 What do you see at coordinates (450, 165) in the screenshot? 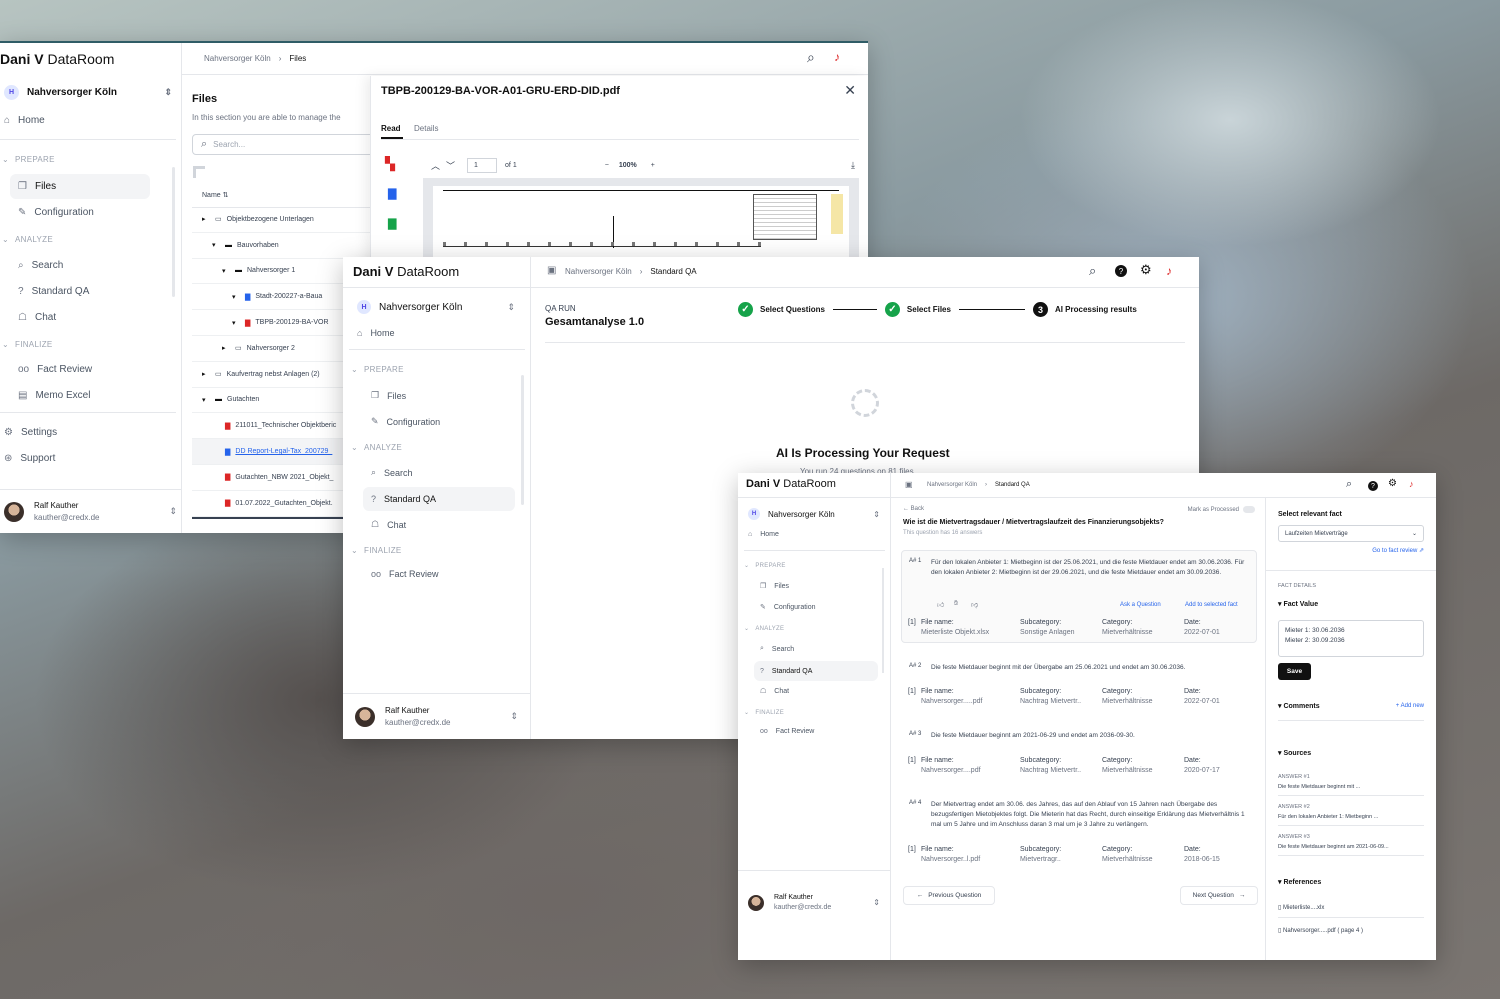
I see `page-down-icon: ﹀` at bounding box center [450, 165].